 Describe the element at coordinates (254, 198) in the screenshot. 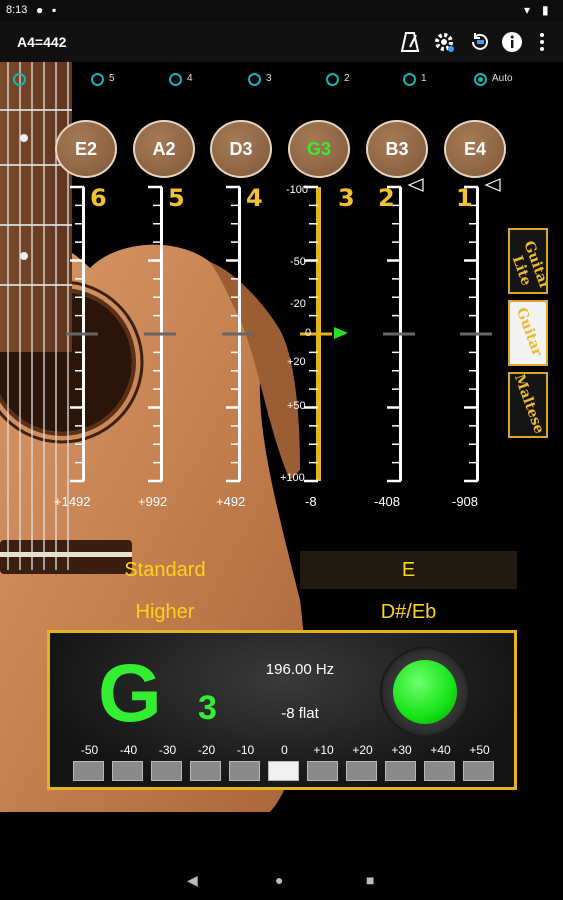

I see `string-number-4: 4` at that location.